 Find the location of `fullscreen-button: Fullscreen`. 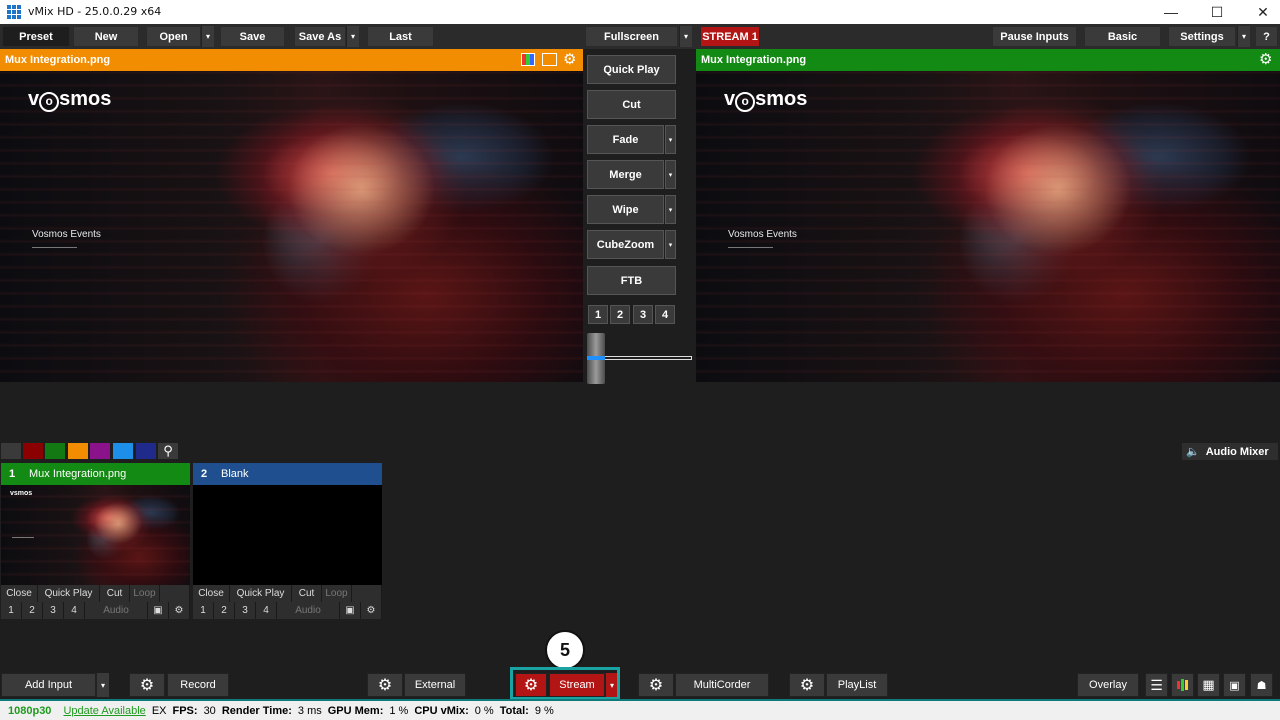

fullscreen-button: Fullscreen is located at coordinates (631, 36).